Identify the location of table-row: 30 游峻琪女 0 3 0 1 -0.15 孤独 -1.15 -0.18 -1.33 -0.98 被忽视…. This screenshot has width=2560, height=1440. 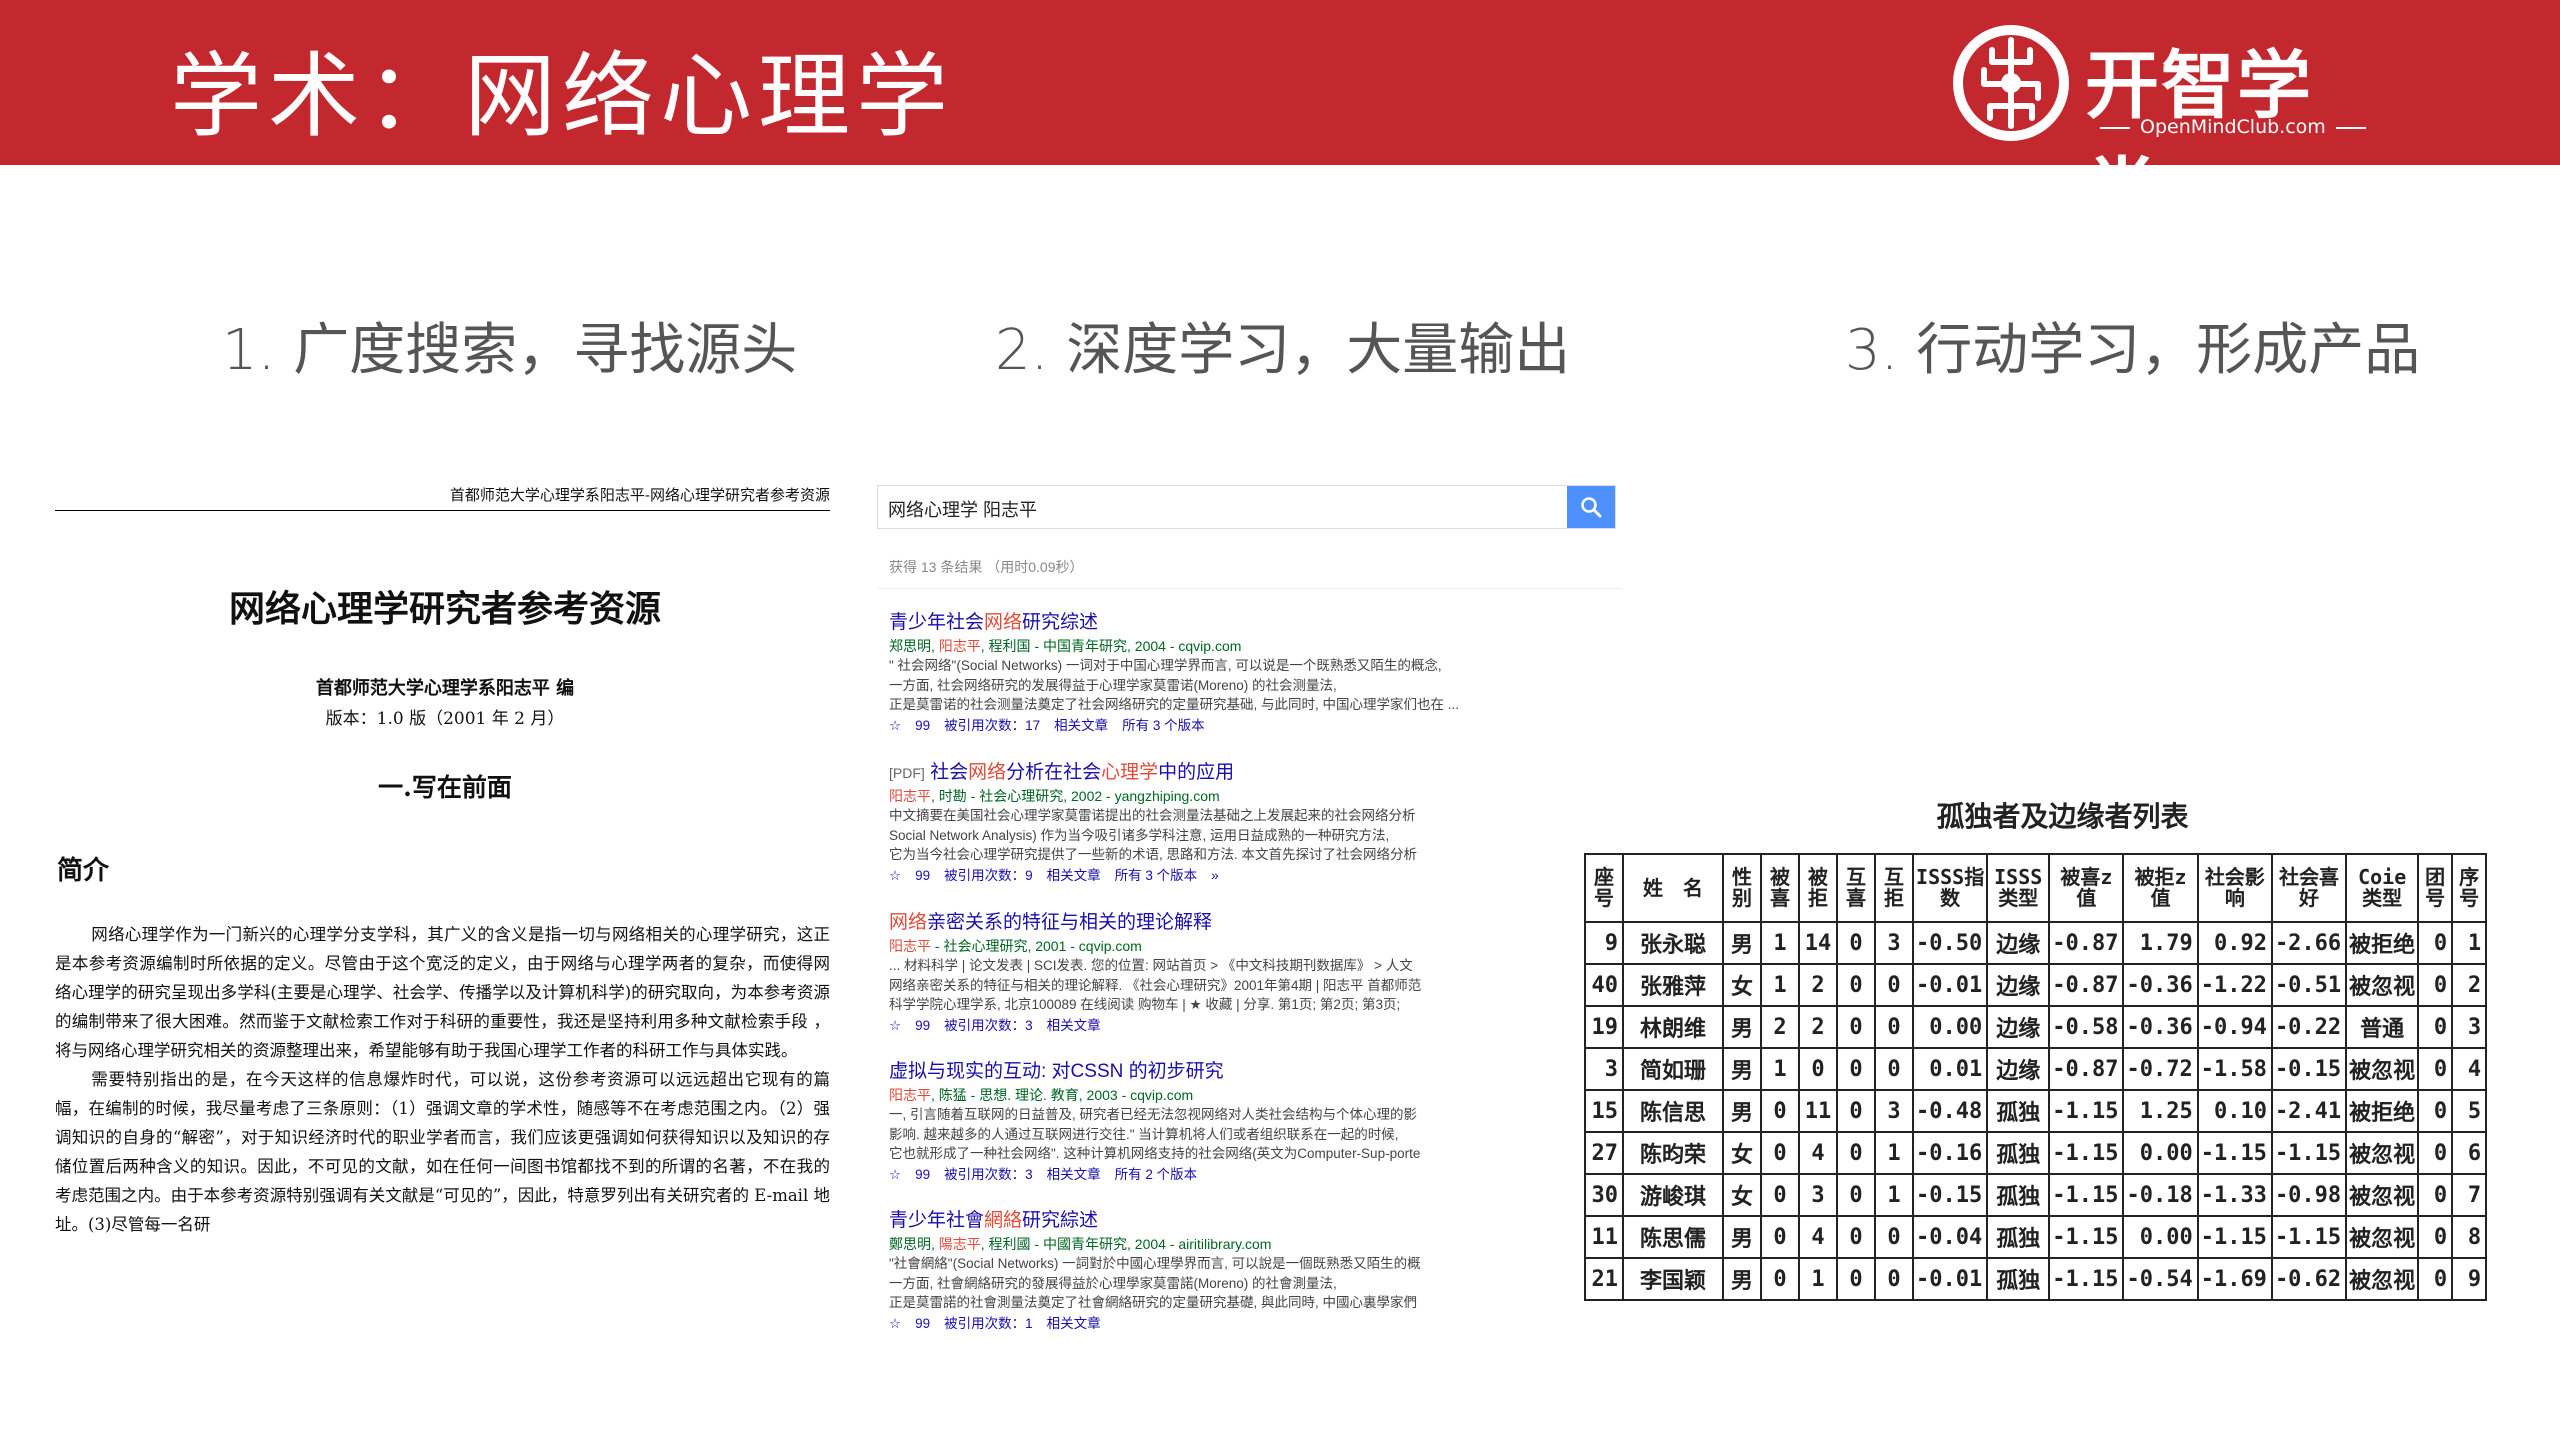
(2036, 1195).